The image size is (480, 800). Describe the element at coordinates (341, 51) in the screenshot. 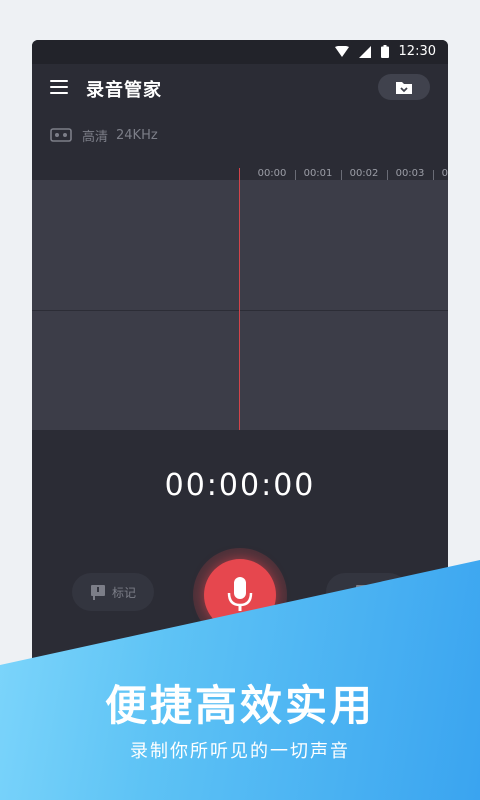

I see `wifi-icon` at that location.